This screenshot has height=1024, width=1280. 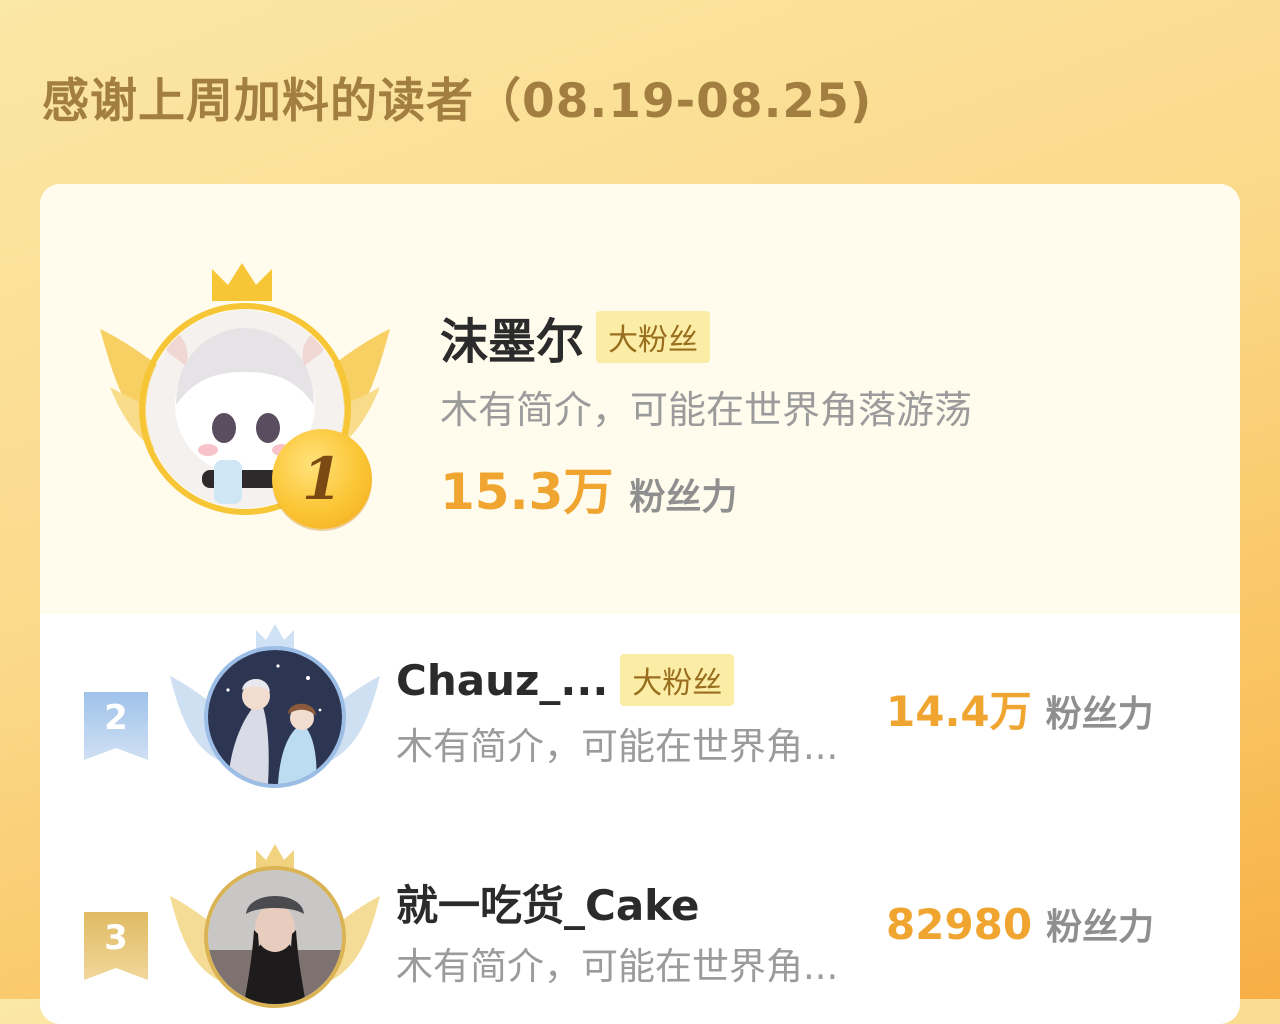 I want to click on rank-3-score-value: 82980, so click(x=959, y=924).